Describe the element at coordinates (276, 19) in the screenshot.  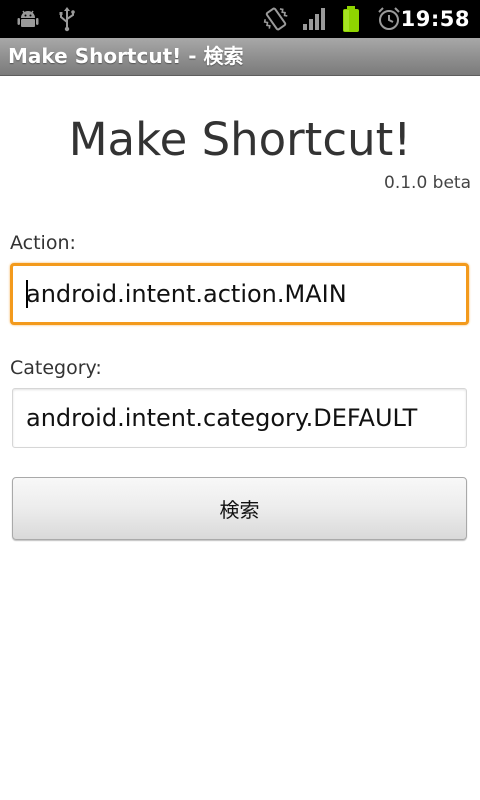
I see `vibrate-icon` at that location.